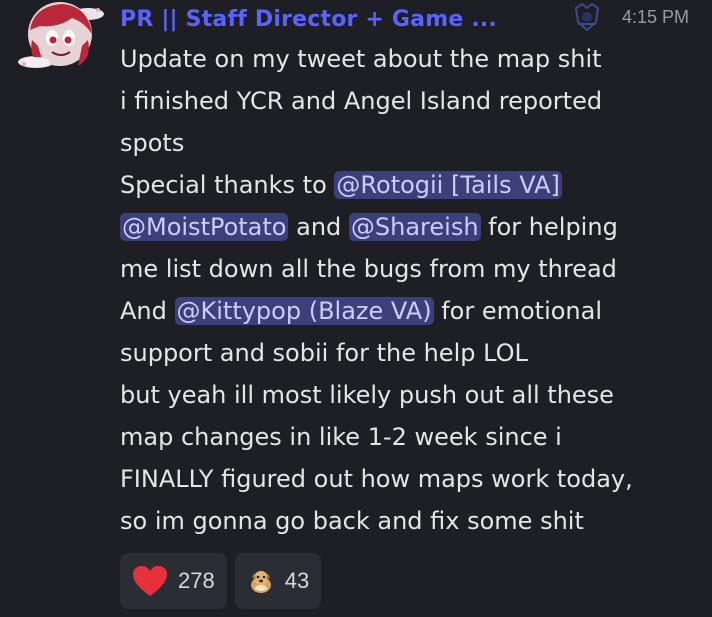  Describe the element at coordinates (204, 227) in the screenshot. I see `user-mention: @MoistPotato` at that location.